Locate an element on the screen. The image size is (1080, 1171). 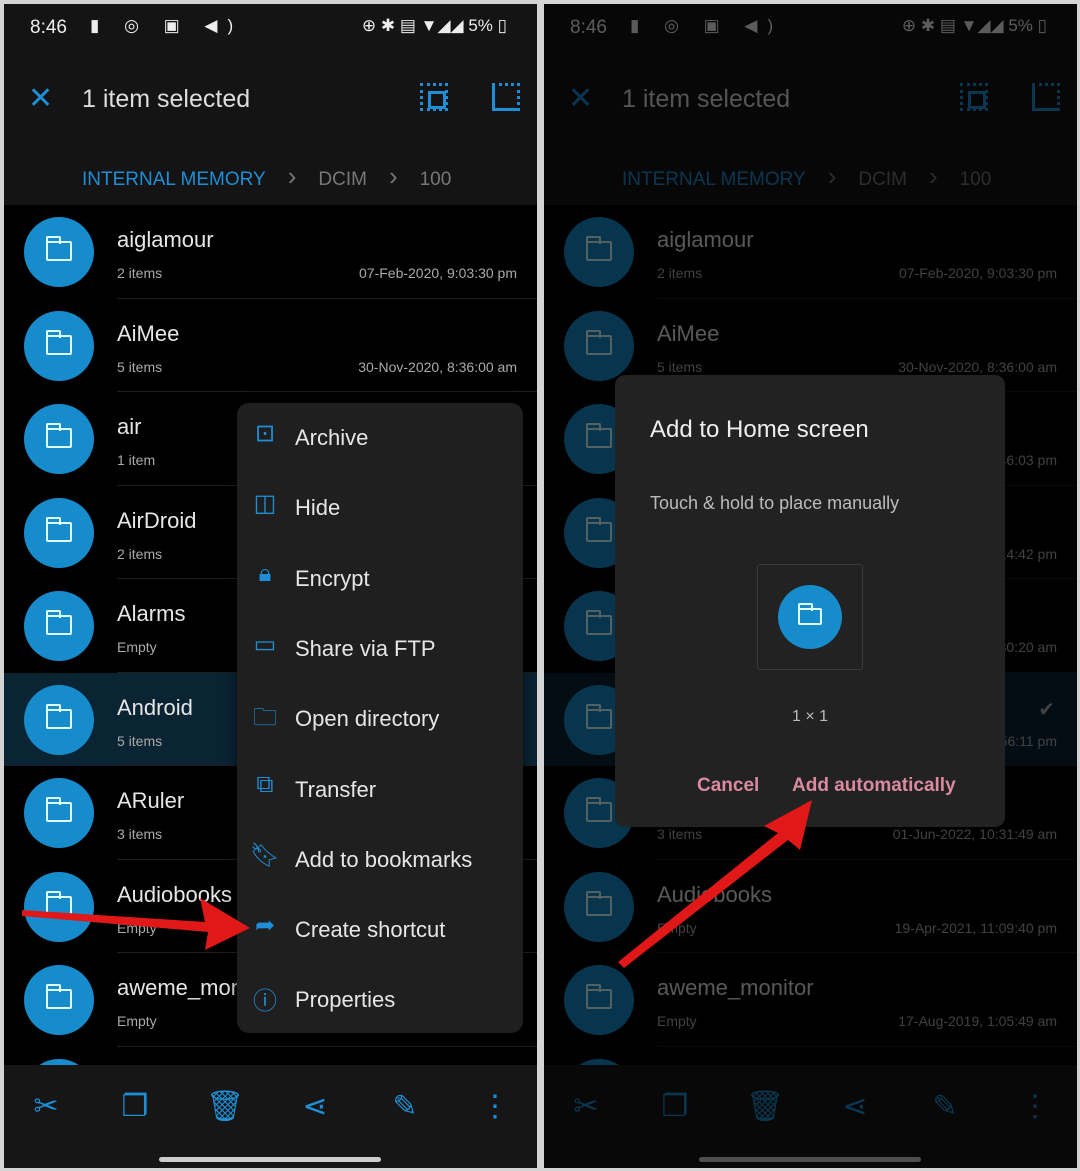
annotation-arrows is located at coordinates (417, 884).